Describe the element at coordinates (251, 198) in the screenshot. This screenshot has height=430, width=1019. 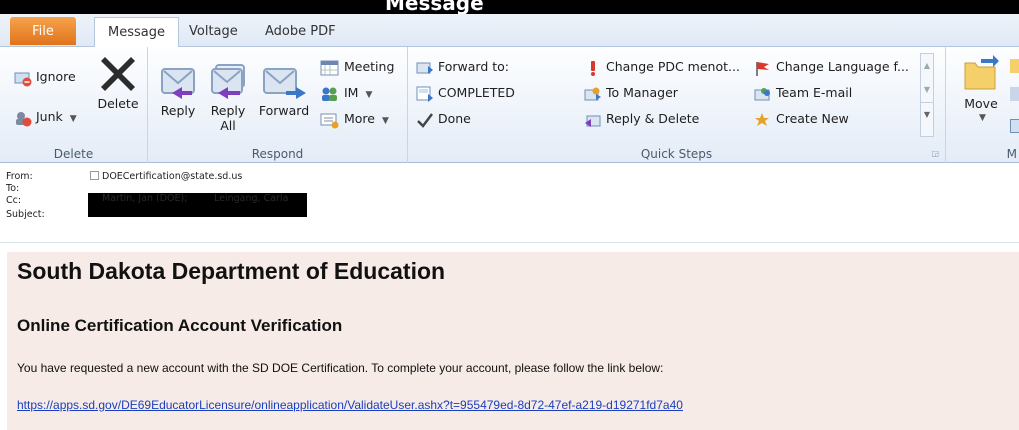
I see `to-recipient-2: Leingang, Carla` at that location.